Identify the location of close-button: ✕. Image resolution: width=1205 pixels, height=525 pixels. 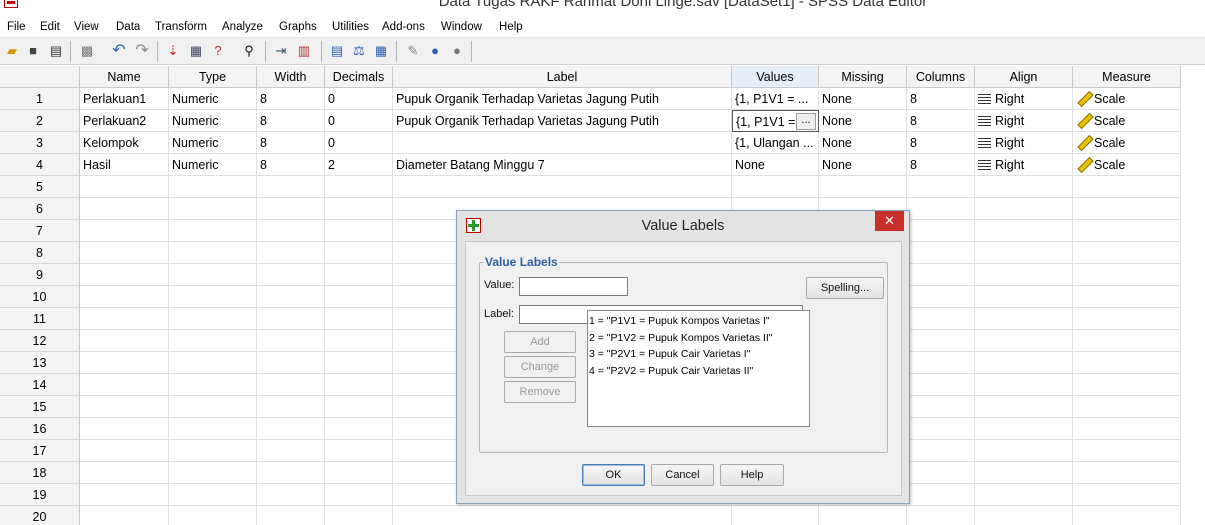
(889, 221).